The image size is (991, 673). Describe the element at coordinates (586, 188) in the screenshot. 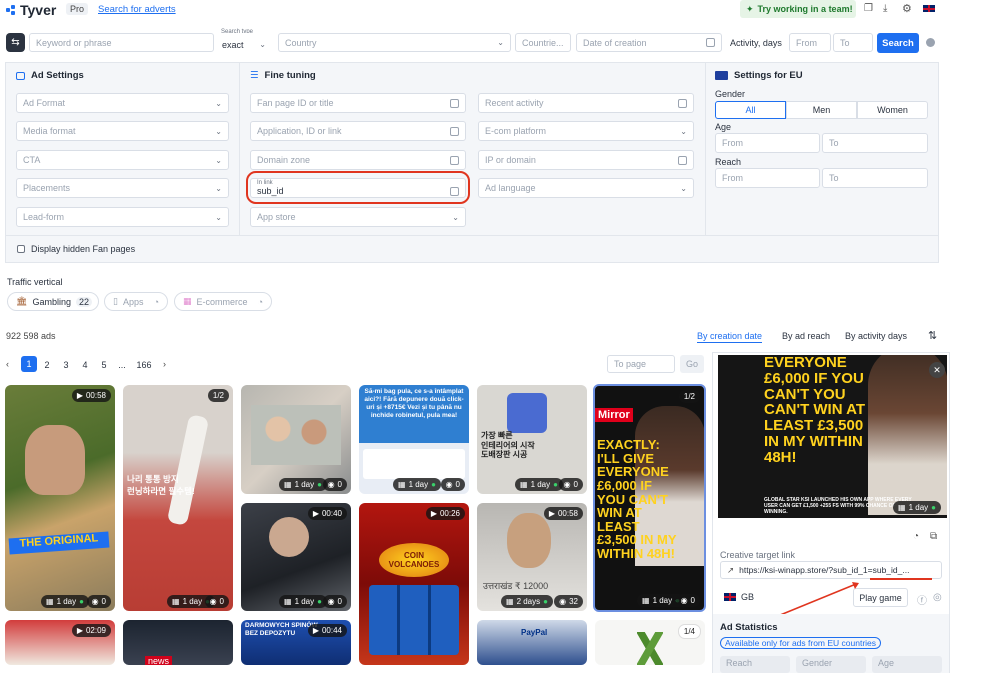

I see `ad-language-select: Ad language ⌄` at that location.